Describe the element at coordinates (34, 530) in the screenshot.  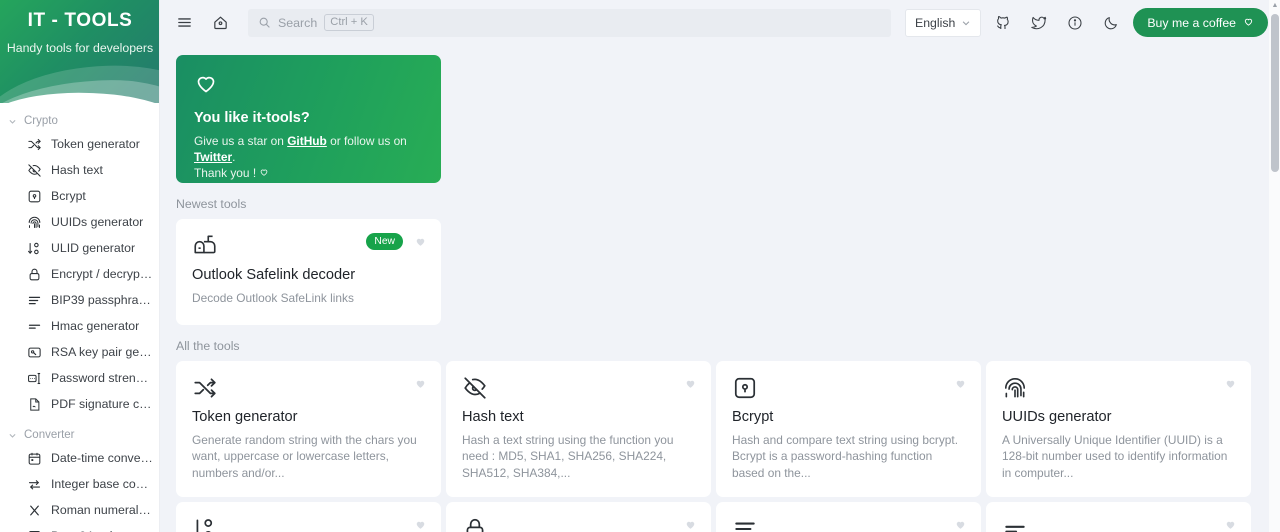
I see `base64-icon` at that location.